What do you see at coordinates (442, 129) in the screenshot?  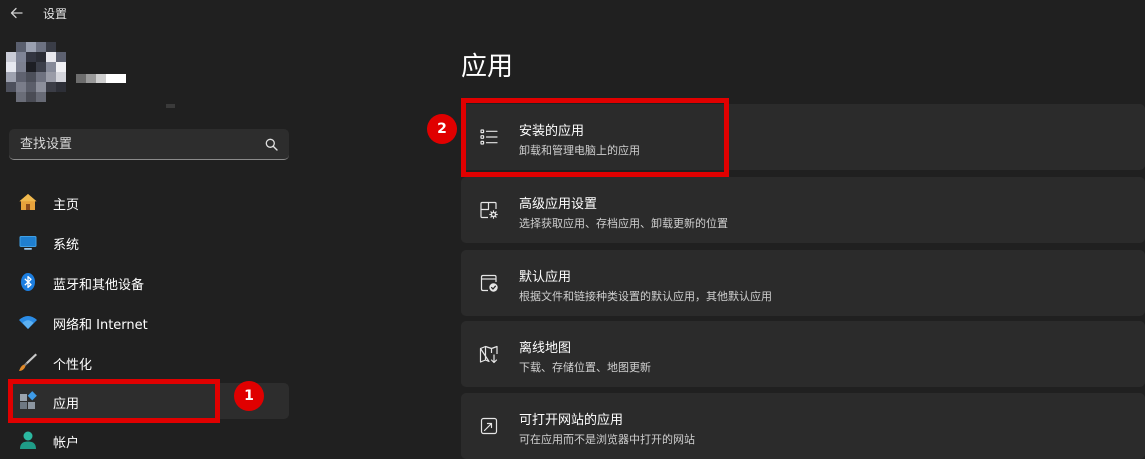 I see `step-badge-2: 2` at bounding box center [442, 129].